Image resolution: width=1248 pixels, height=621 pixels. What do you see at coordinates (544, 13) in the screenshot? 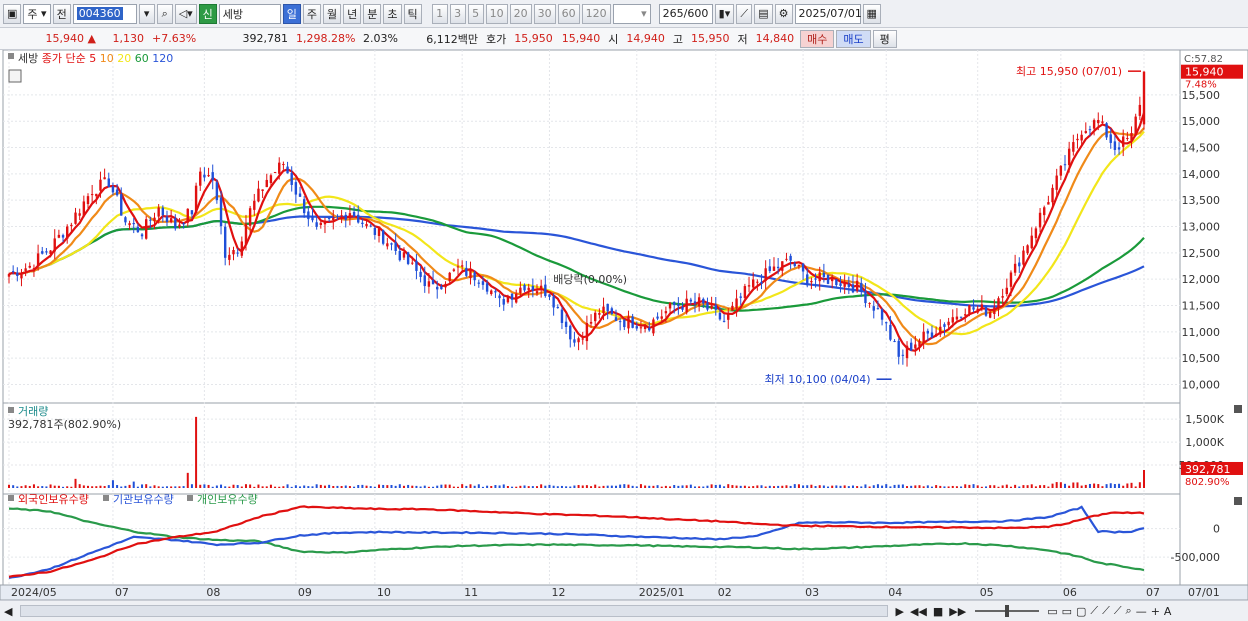
I see `interval-30-button: 30` at bounding box center [544, 13].